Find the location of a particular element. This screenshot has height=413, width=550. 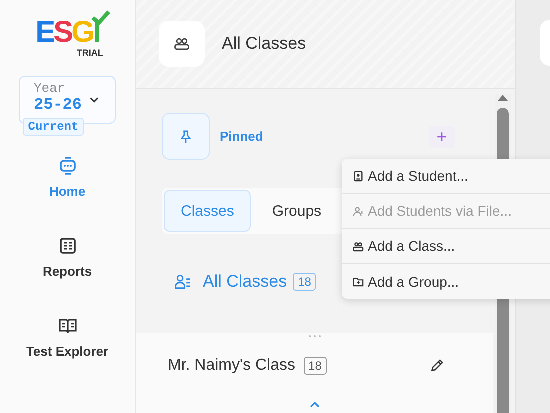

chevron-down-icon is located at coordinates (94, 100).